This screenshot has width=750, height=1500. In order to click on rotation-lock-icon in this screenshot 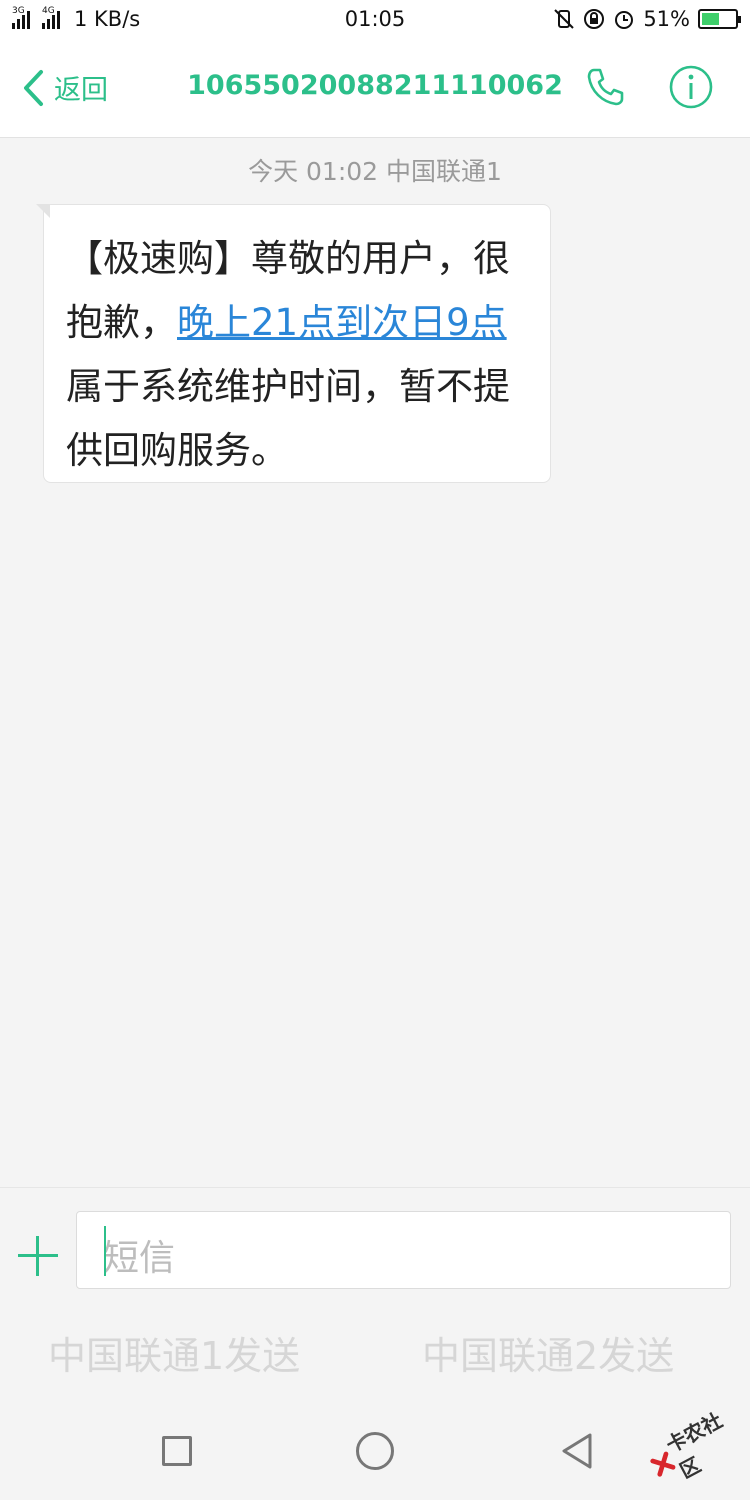, I will do `click(594, 19)`.